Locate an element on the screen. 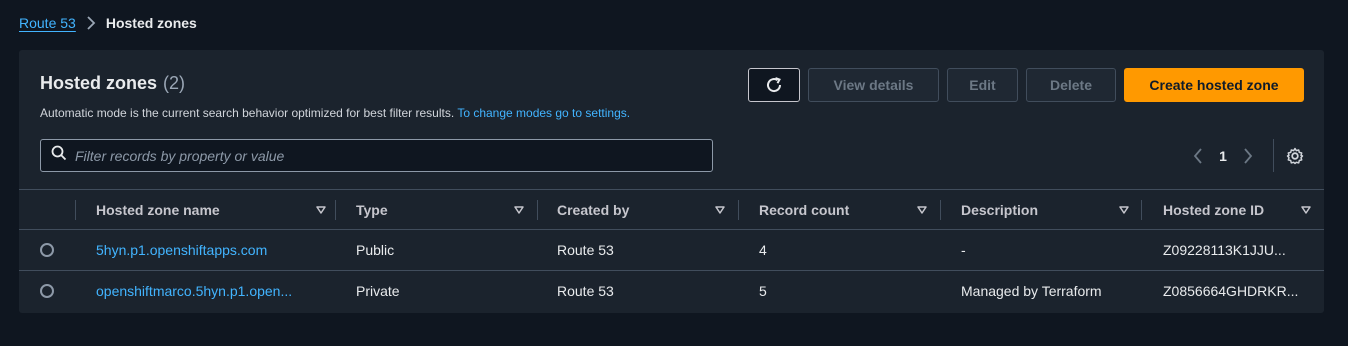 This screenshot has height=346, width=1348. column-header-label: Description is located at coordinates (1000, 209).